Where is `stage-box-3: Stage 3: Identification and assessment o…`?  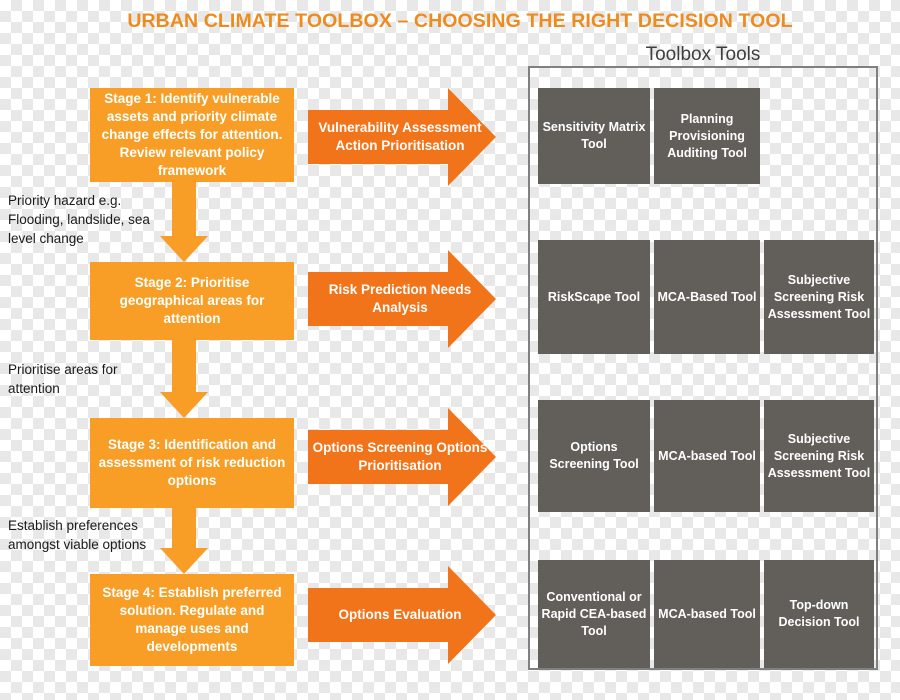
stage-box-3: Stage 3: Identification and assessment o… is located at coordinates (192, 463).